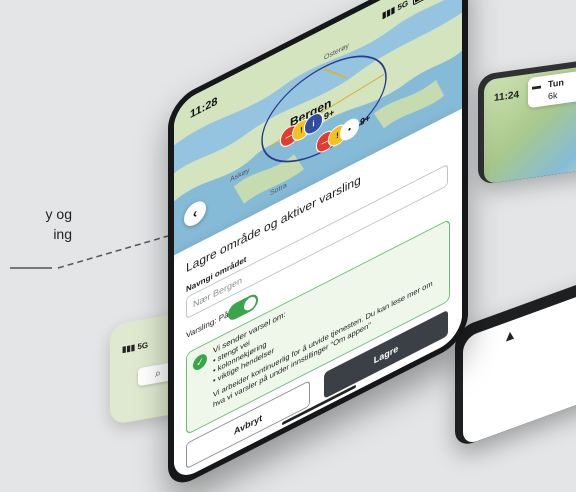 This screenshot has width=576, height=492. I want to click on network-label: 5G, so click(143, 346).